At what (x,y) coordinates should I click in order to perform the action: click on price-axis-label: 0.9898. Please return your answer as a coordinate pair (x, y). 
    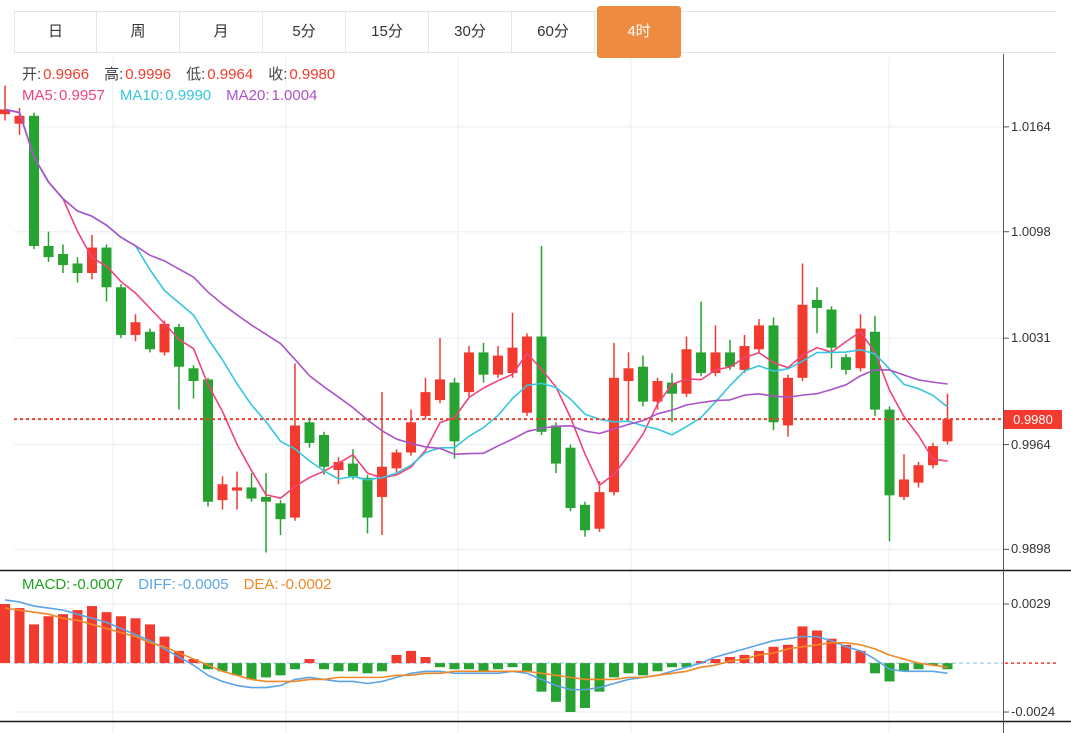
    Looking at the image, I should click on (1031, 549).